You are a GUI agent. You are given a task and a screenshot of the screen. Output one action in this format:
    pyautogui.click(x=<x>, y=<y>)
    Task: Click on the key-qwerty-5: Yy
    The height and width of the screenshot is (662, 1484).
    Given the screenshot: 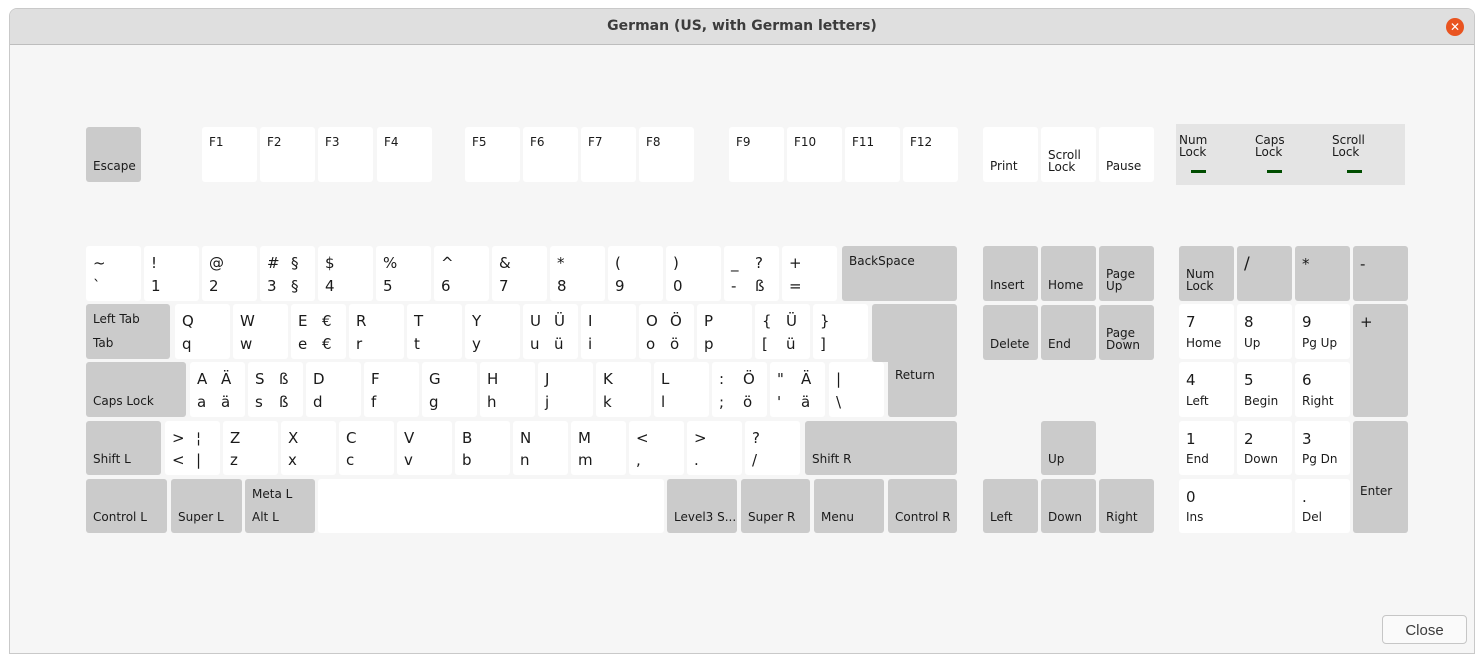 What is the action you would take?
    pyautogui.click(x=492, y=331)
    